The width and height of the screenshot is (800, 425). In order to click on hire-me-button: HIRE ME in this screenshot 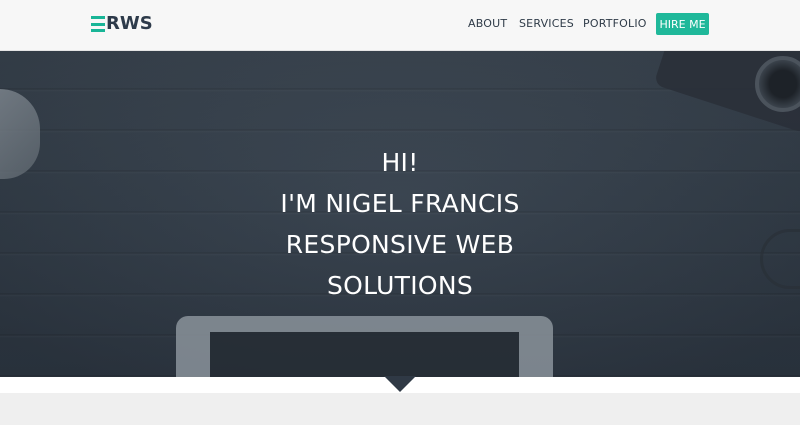, I will do `click(682, 24)`.